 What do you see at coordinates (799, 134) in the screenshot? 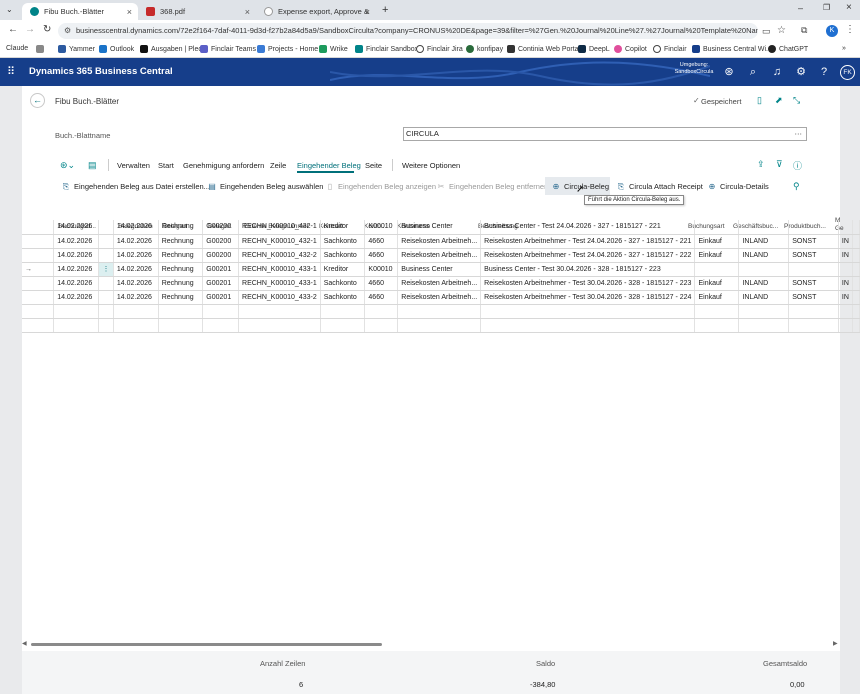
I see `lookup-ellipsis-icon: ⋯` at bounding box center [799, 134].